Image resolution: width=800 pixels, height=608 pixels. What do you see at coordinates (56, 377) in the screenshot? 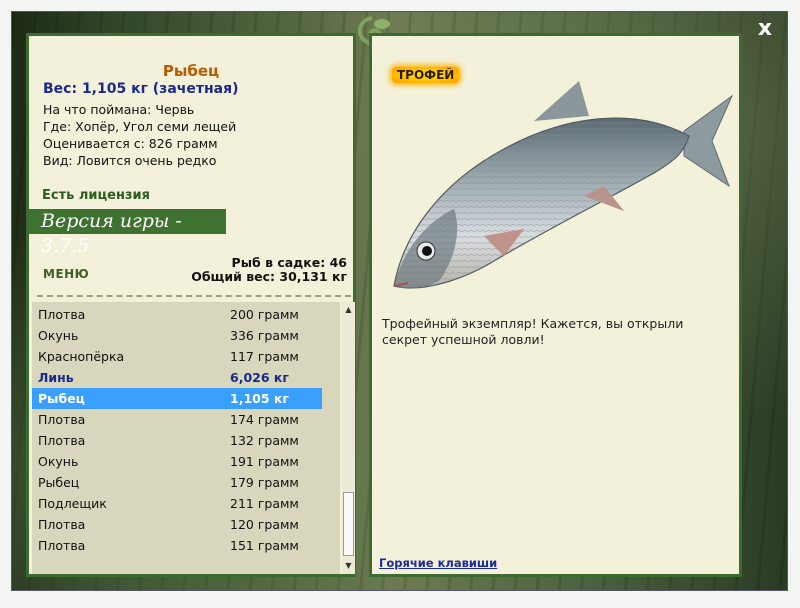
I see `list-item-name: Линь` at bounding box center [56, 377].